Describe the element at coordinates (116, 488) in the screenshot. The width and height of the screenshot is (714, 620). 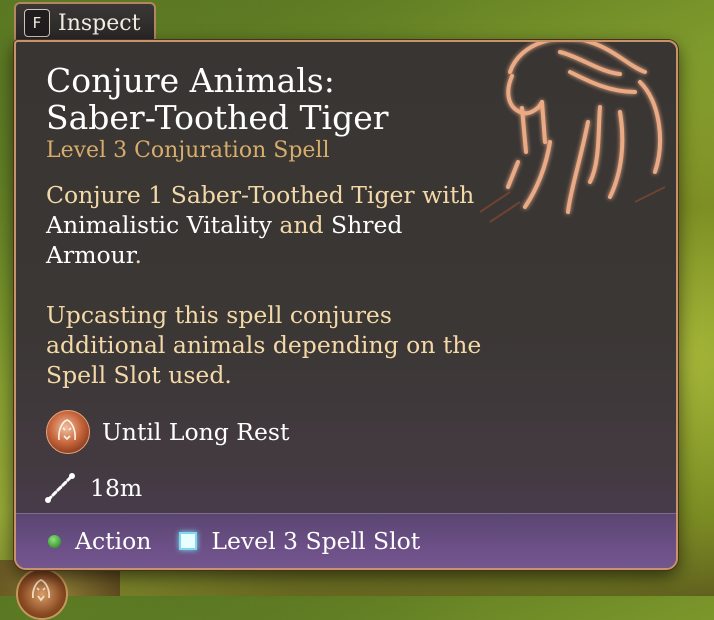
I see `range-label: 18m` at that location.